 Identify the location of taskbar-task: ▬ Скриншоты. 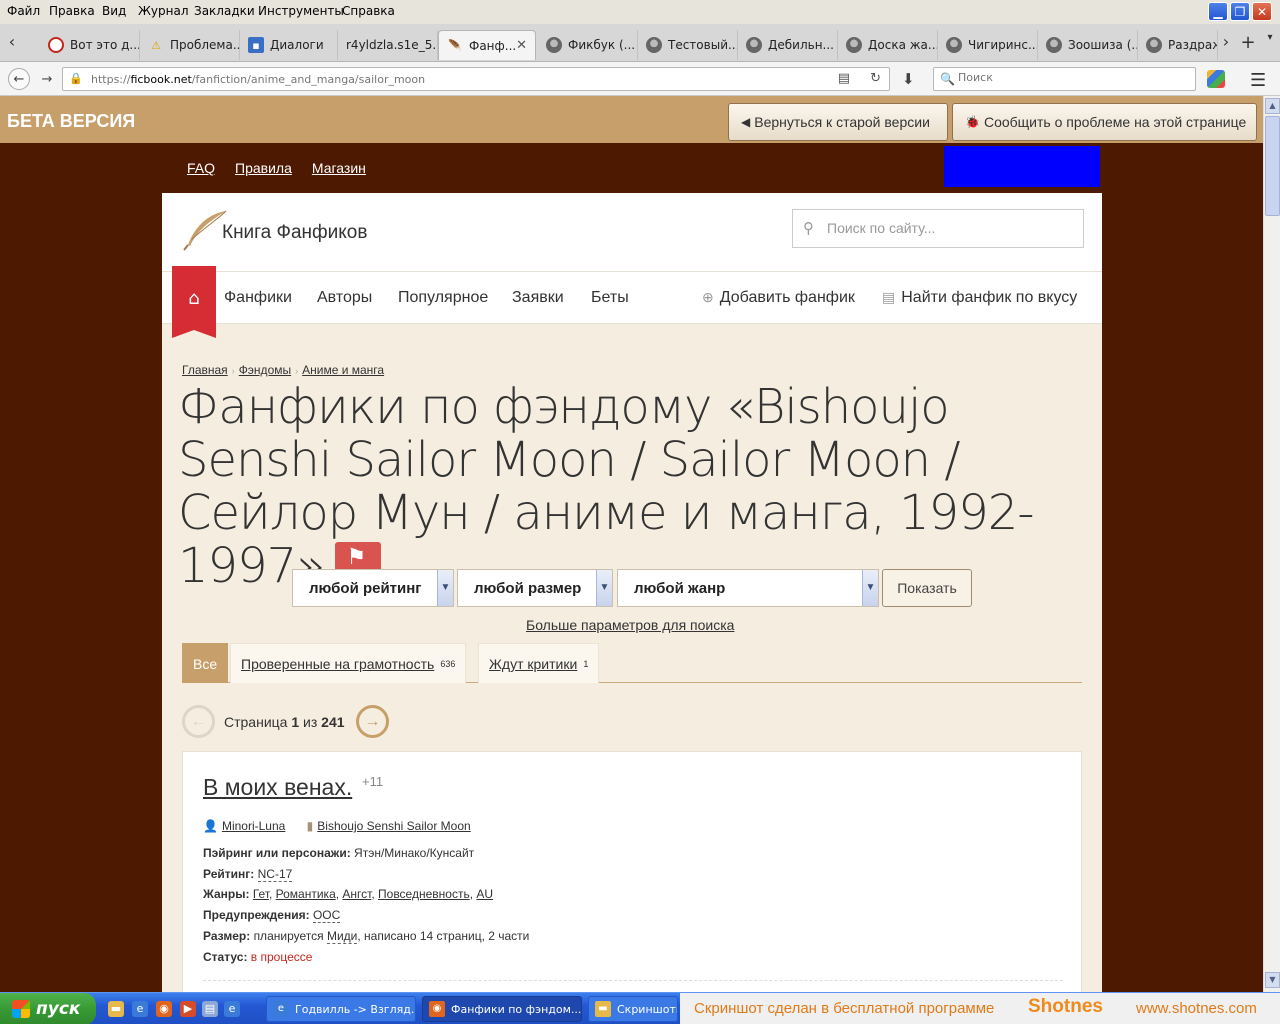
(633, 1009).